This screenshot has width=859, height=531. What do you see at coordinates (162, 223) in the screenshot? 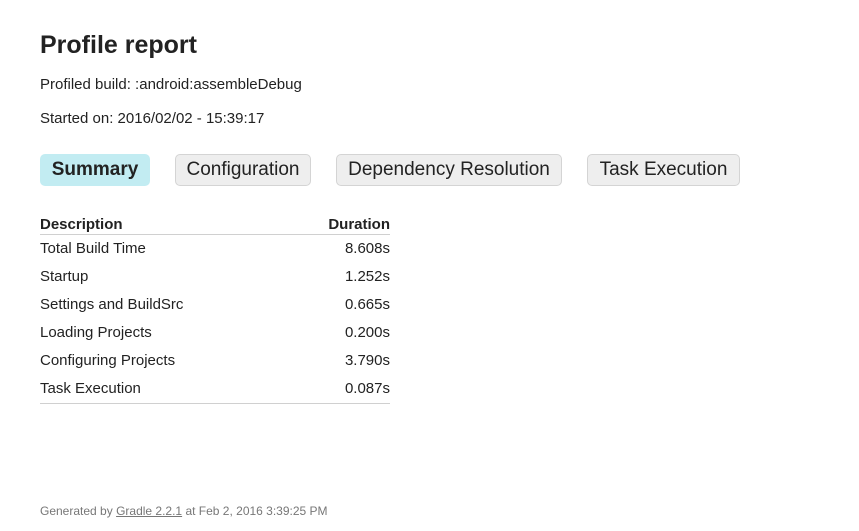
I see `column-header-description: Description` at bounding box center [162, 223].